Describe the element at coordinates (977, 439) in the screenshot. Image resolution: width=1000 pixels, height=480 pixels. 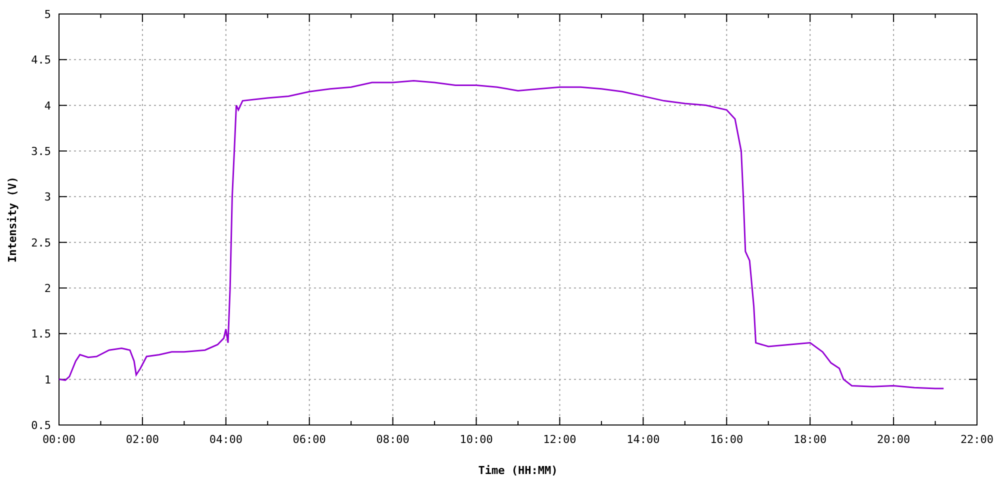
I see `x-tick-label: 22:00` at that location.